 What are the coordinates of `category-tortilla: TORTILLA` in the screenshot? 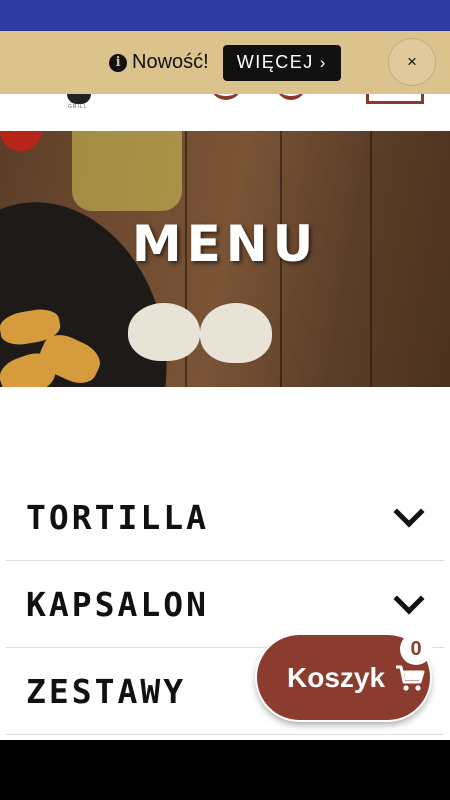 It's located at (225, 517).